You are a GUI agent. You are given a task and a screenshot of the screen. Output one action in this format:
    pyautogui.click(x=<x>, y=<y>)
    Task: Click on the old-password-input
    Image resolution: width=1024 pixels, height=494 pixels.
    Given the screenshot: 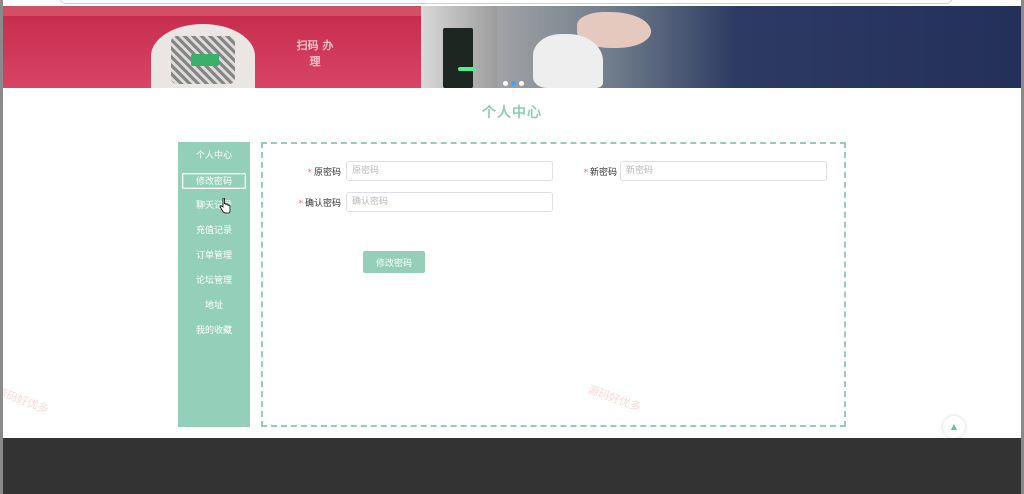 What is the action you would take?
    pyautogui.click(x=449, y=171)
    